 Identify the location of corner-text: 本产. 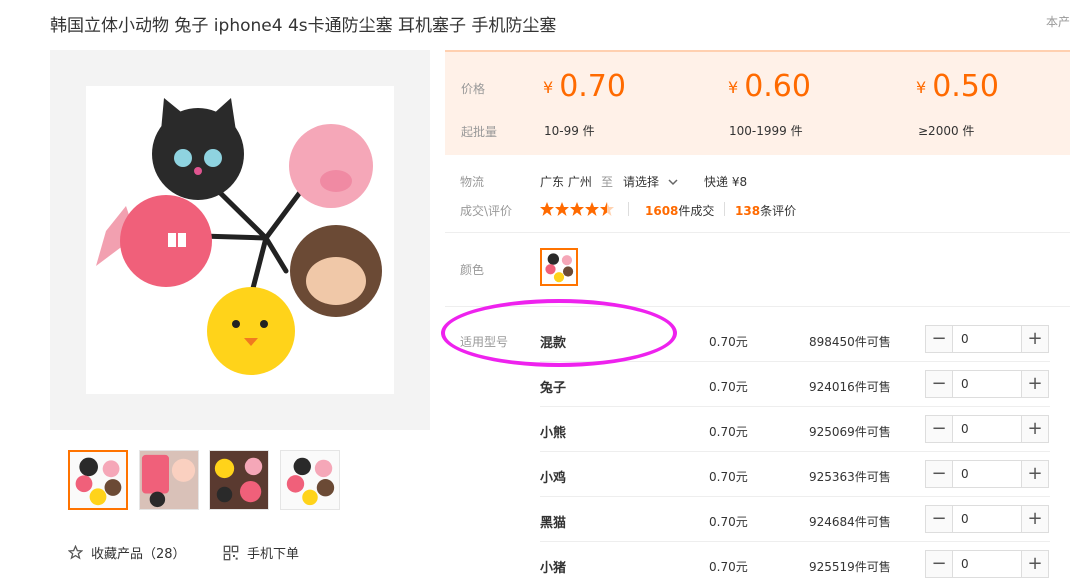
(1058, 21).